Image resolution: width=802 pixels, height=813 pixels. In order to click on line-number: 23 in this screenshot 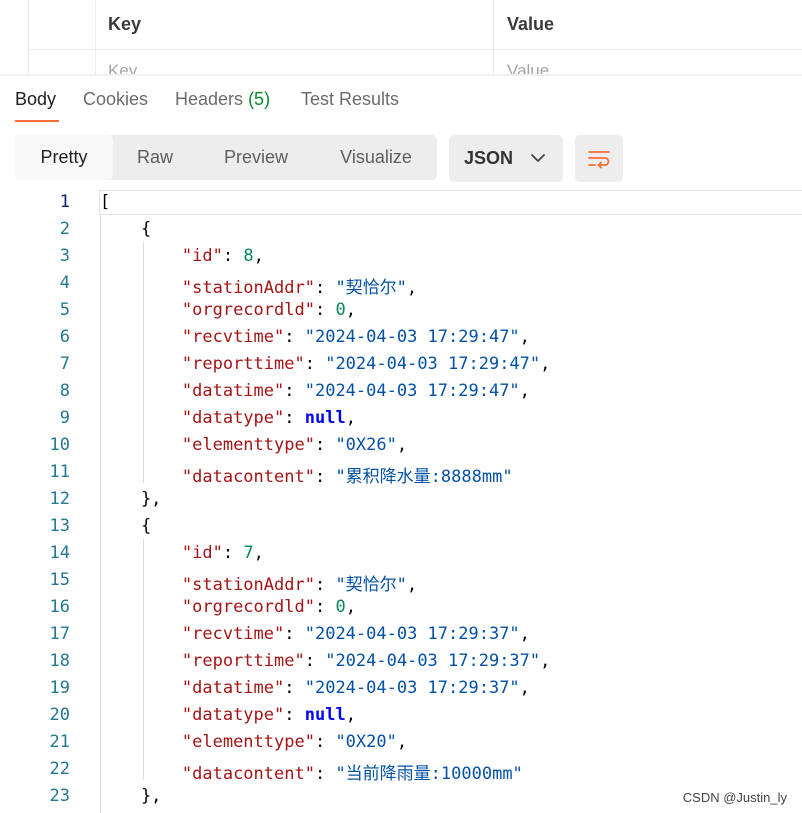, I will do `click(59, 796)`.